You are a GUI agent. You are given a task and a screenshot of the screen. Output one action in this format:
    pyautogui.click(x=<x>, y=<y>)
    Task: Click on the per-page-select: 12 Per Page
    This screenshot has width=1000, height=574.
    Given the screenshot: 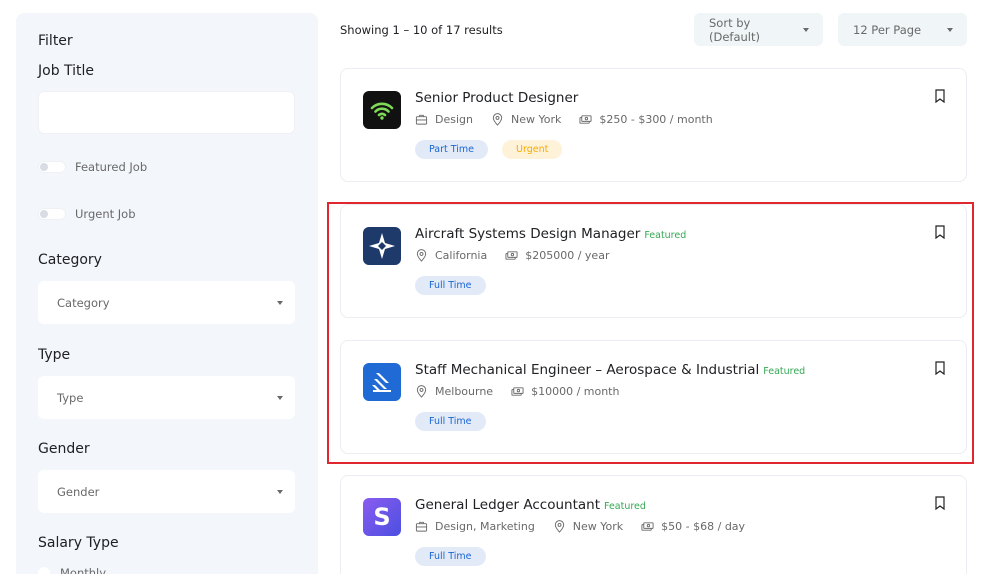 What is the action you would take?
    pyautogui.click(x=902, y=29)
    